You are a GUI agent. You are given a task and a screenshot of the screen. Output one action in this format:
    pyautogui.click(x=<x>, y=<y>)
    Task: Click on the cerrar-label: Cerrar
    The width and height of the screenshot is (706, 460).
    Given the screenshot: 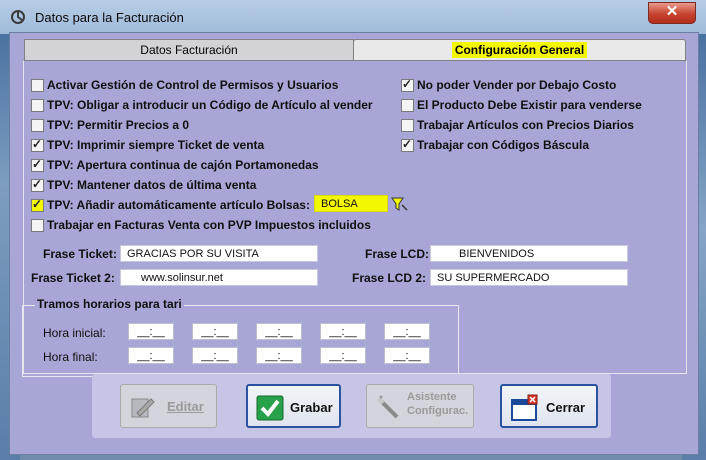 What is the action you would take?
    pyautogui.click(x=566, y=407)
    